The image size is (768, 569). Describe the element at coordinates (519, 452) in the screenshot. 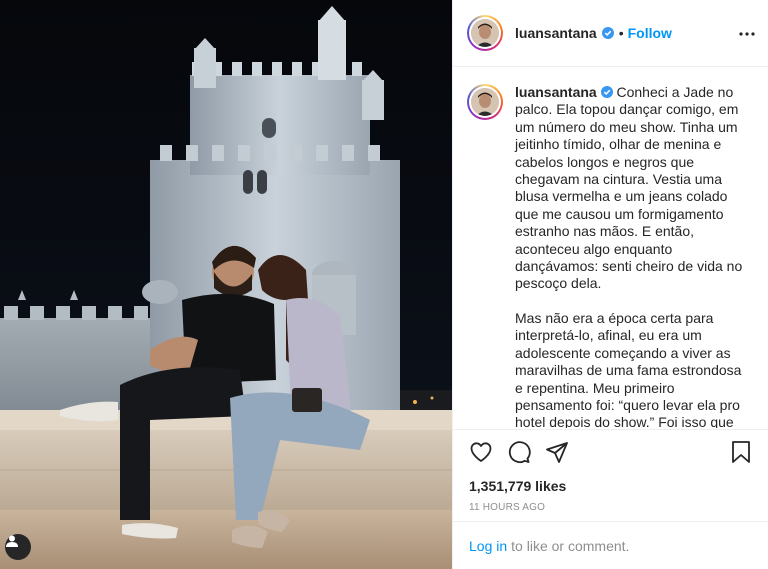

I see `comment-icon` at that location.